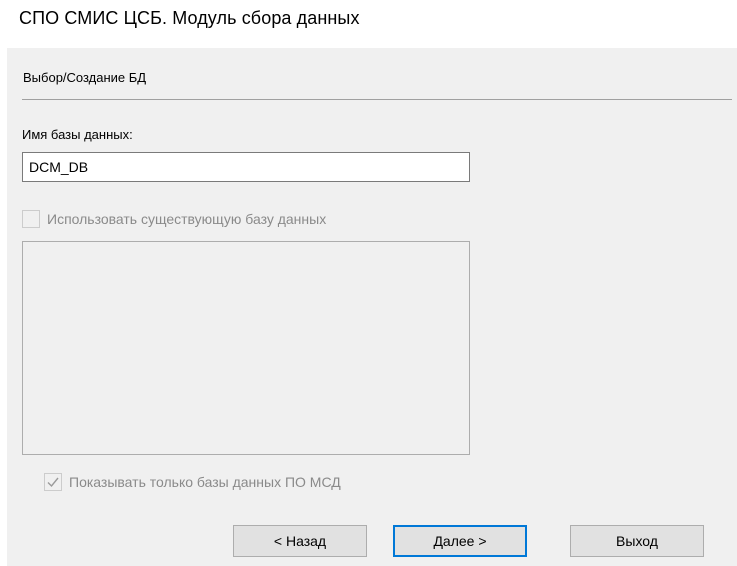  I want to click on show-only-msd-checkbox, so click(53, 482).